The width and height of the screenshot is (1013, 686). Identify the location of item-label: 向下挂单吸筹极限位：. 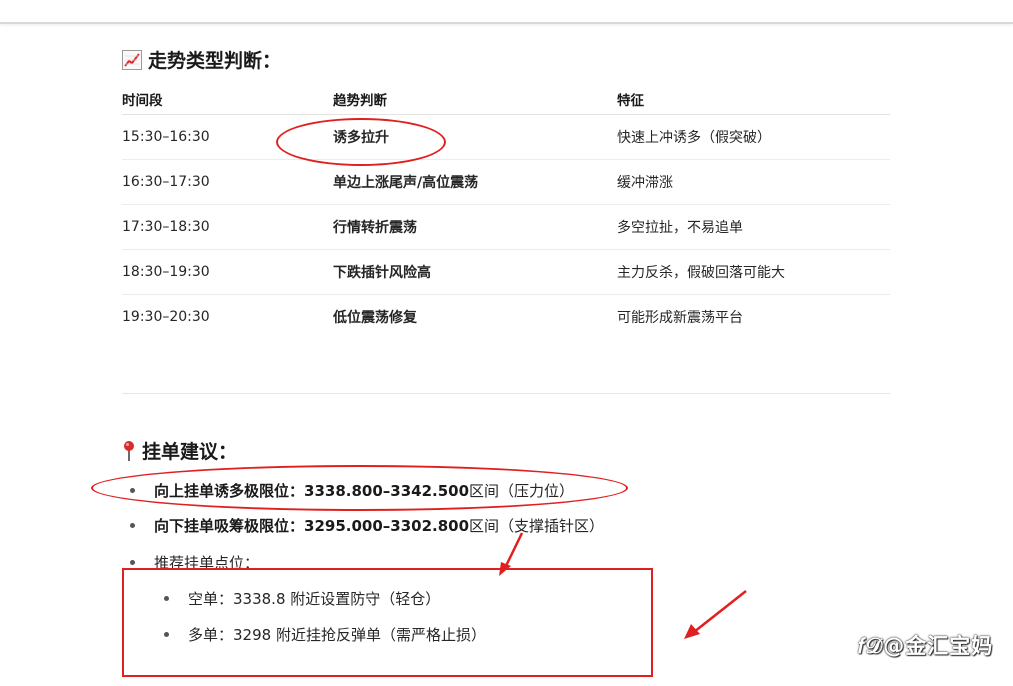
(229, 526).